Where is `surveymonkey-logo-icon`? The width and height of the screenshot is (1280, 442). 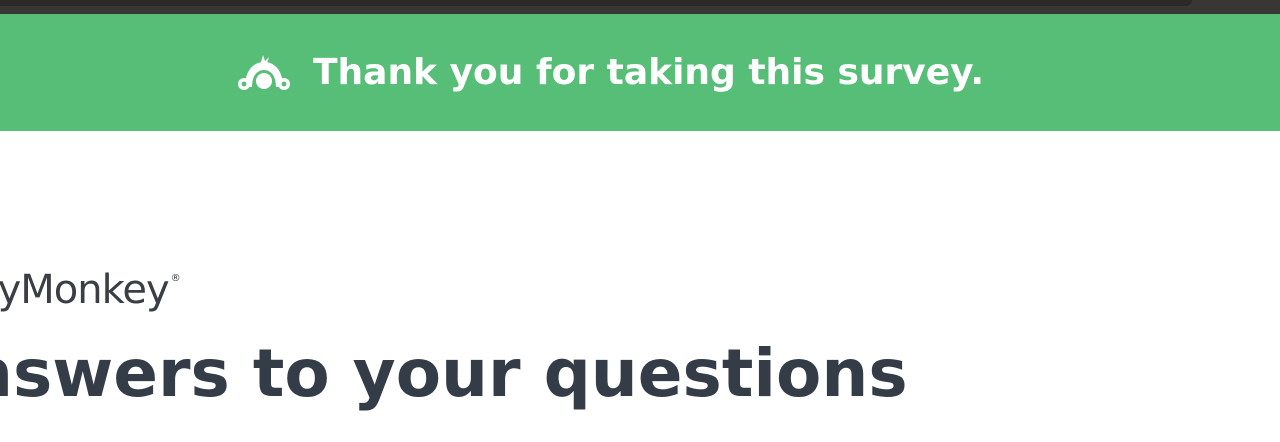
surveymonkey-logo-icon is located at coordinates (264, 73).